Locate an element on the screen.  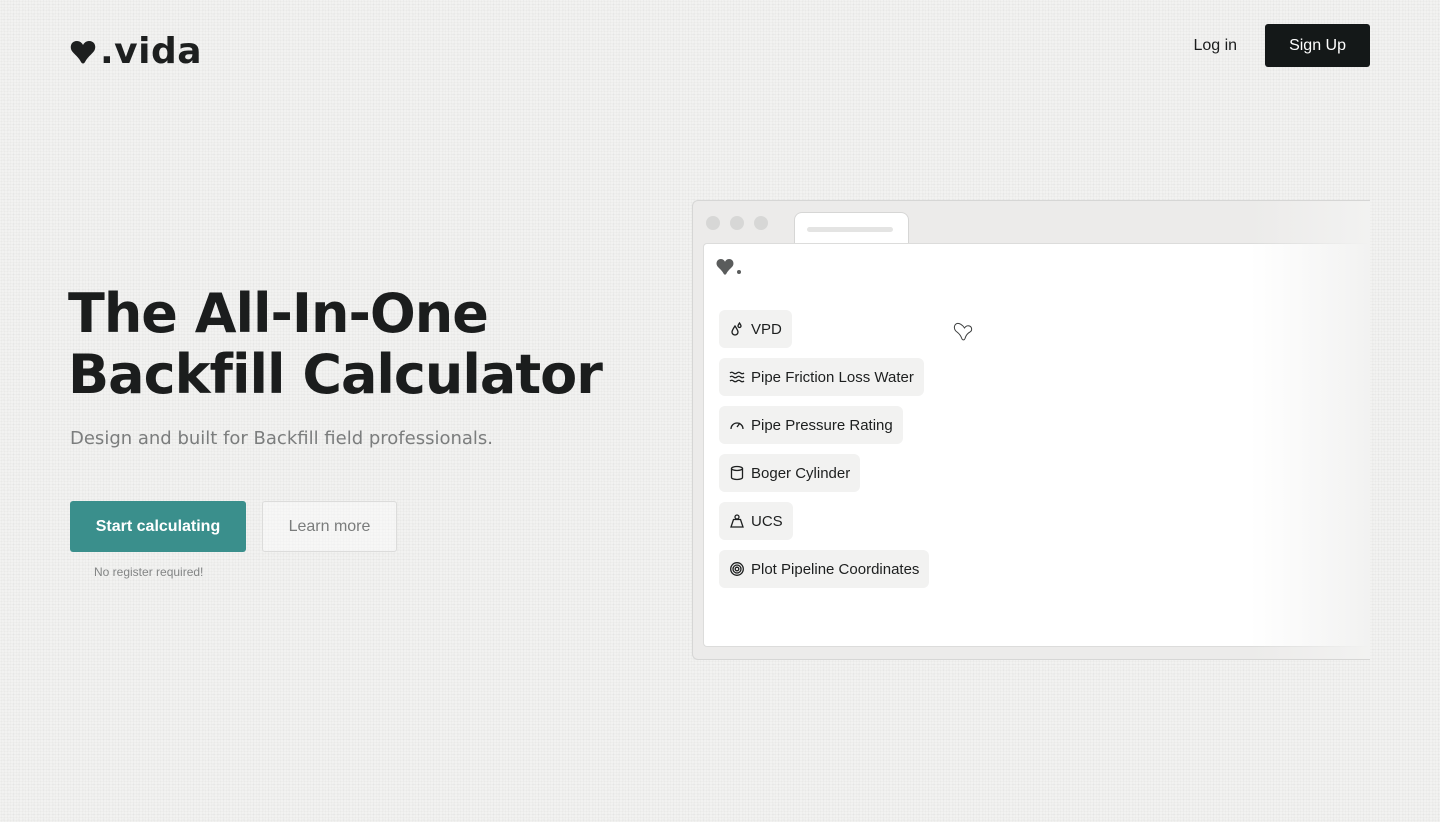
calculator-item-pipe-friction-loss: Pipe Friction Loss Water is located at coordinates (821, 377).